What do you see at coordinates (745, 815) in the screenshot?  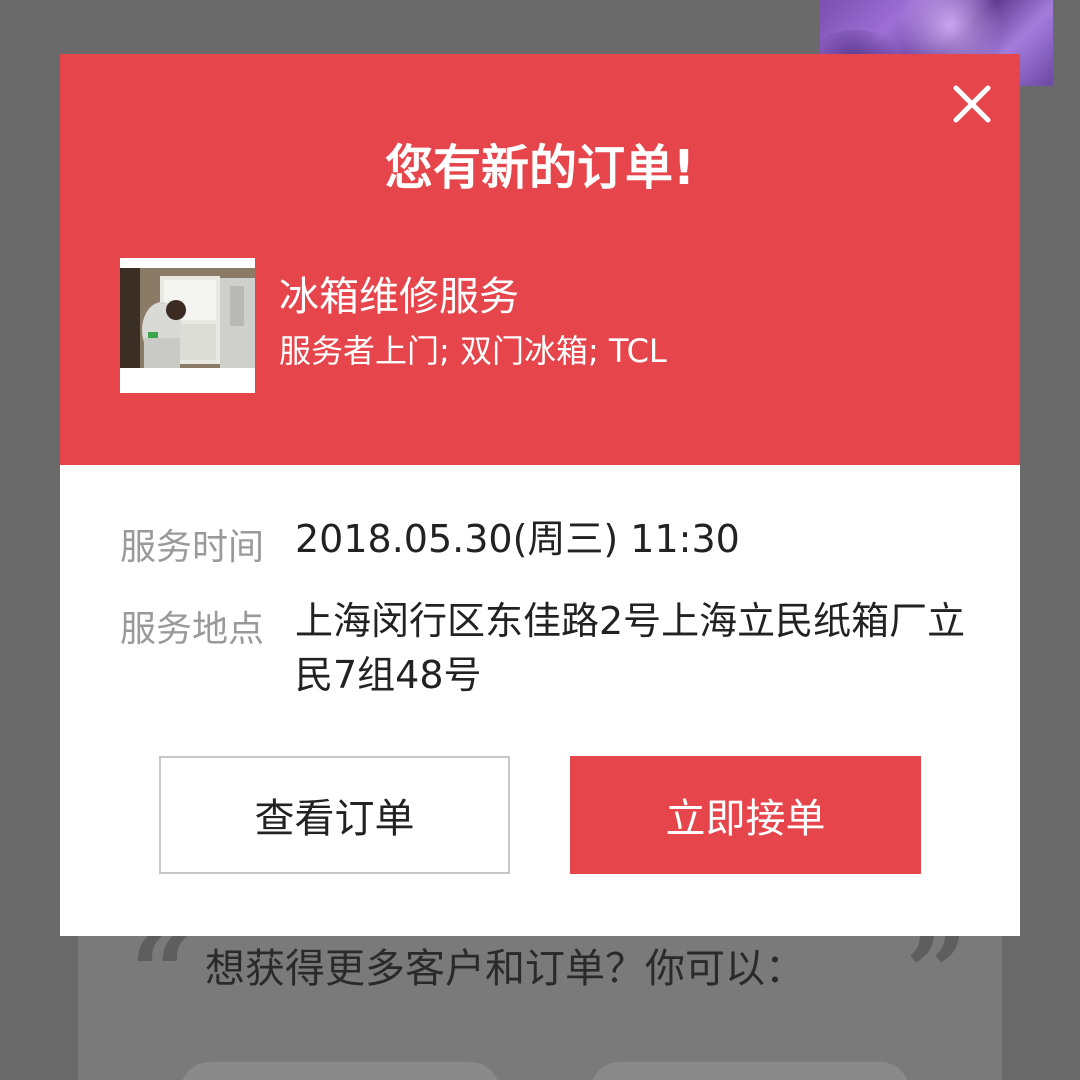 I see `accept-order-button: 立即接单` at bounding box center [745, 815].